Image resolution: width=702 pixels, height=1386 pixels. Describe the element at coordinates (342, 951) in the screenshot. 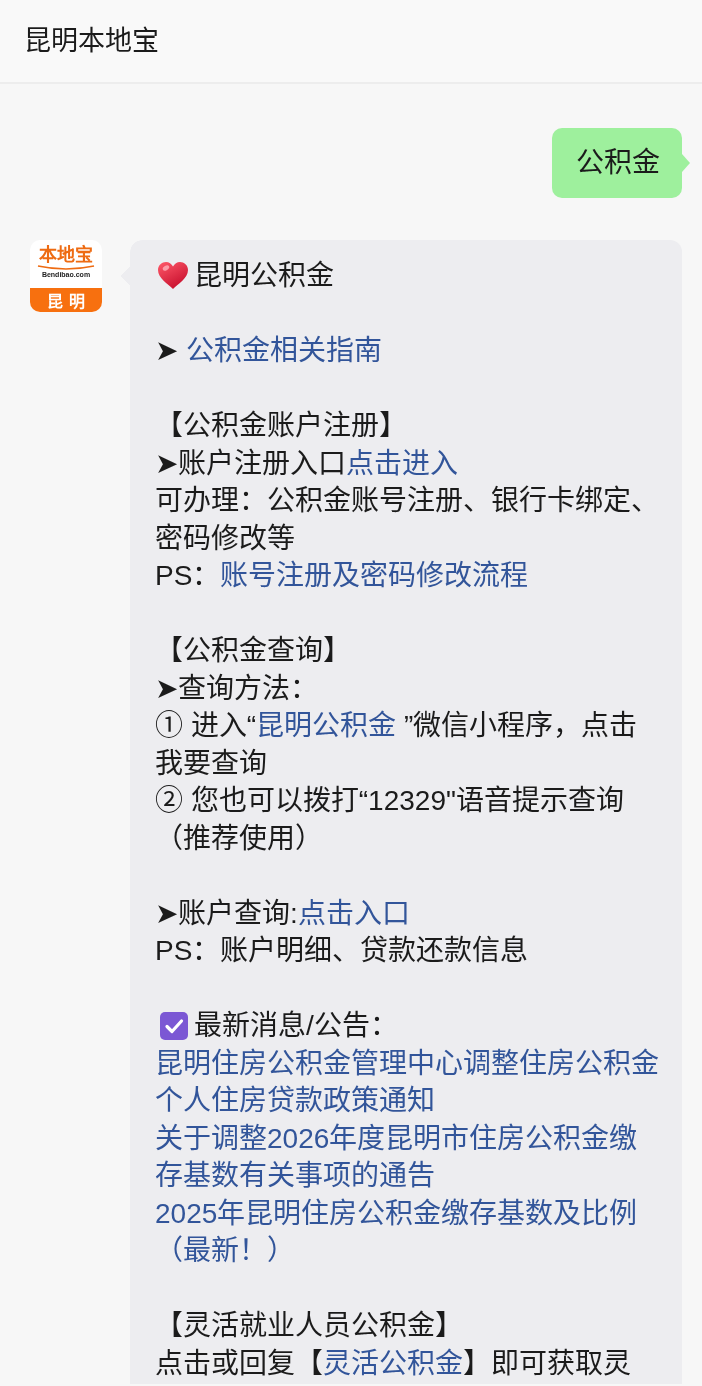

I see `message-line: PS：账户明细、贷款还款信息` at that location.